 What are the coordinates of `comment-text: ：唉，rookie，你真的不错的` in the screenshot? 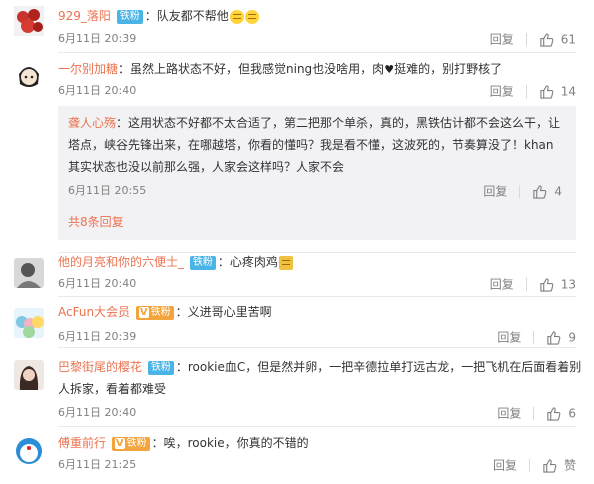 It's located at (230, 443).